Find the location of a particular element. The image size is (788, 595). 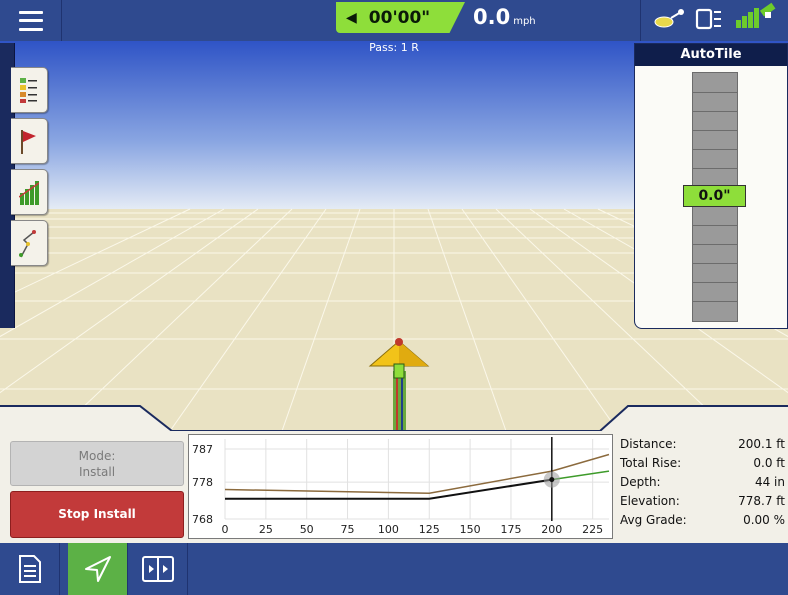

display-icon is located at coordinates (708, 19).